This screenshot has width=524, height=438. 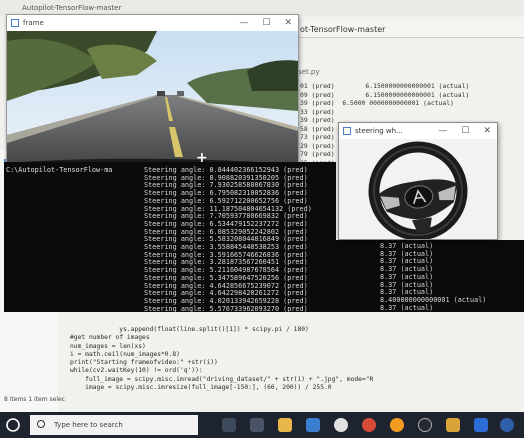 What do you see at coordinates (397, 425) in the screenshot?
I see `firefox-taskbar-icon` at bounding box center [397, 425].